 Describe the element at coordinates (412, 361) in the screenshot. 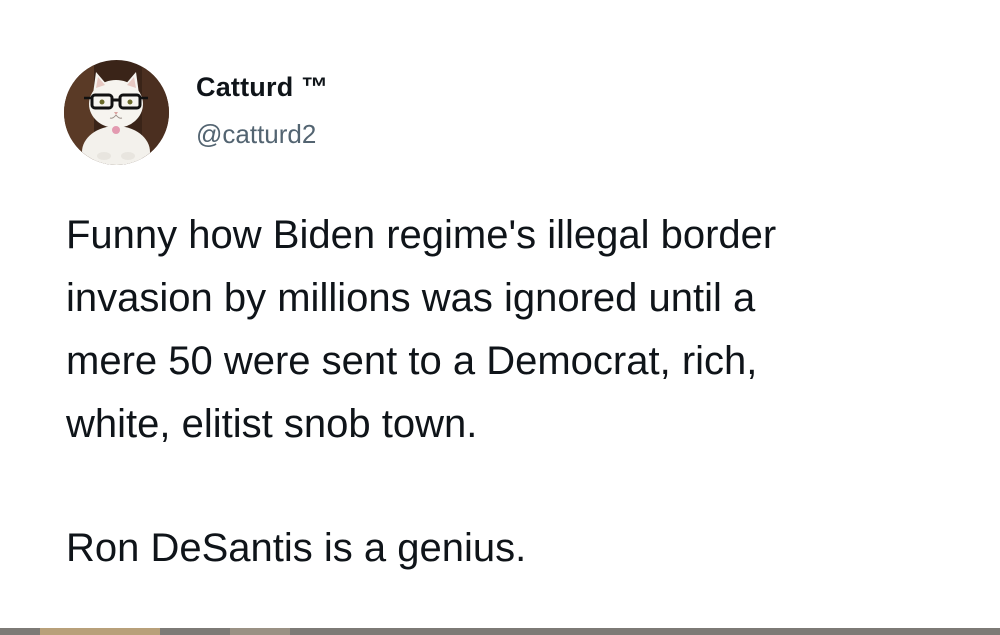

I see `tweet-text-line: mere 50 were sent to a Democrat, rich,` at that location.